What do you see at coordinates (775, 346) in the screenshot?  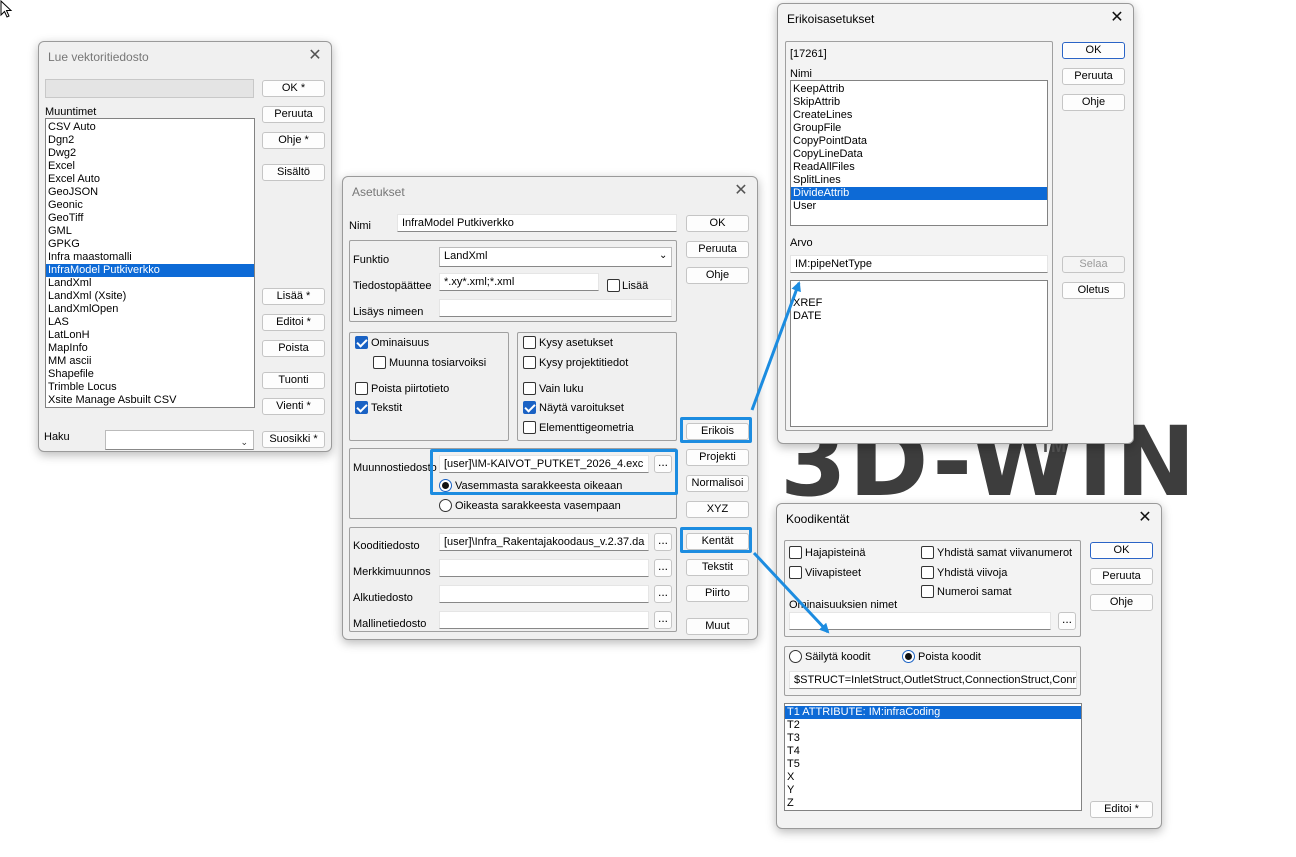 I see `arrow-to-arvo` at bounding box center [775, 346].